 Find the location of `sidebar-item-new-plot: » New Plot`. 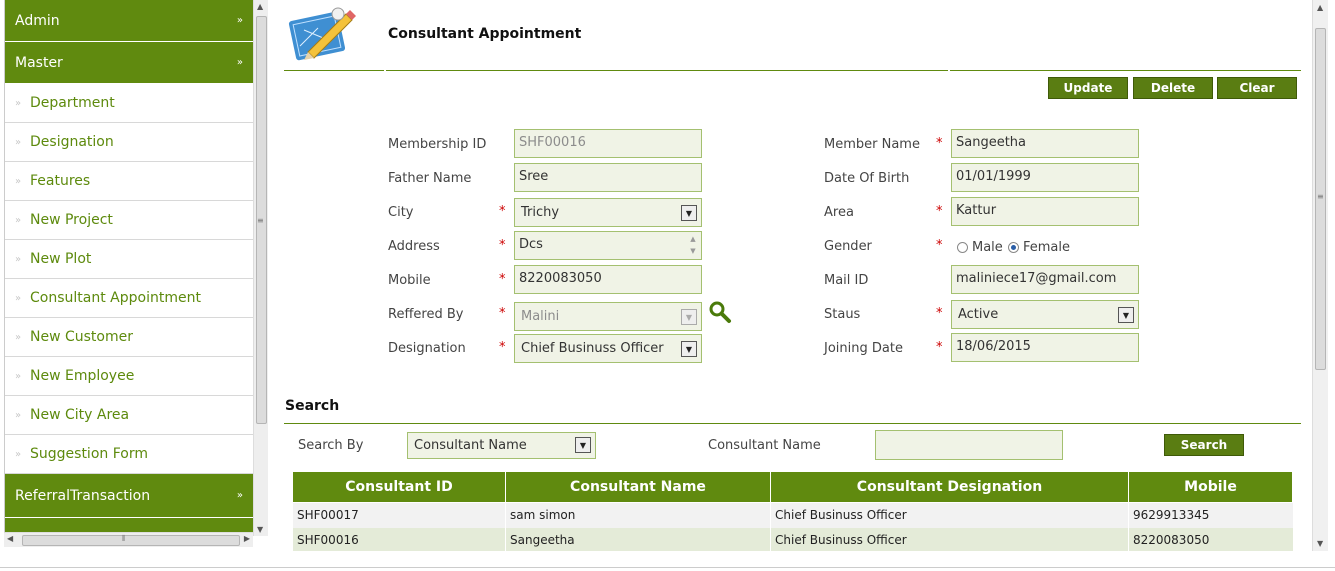

sidebar-item-new-plot: » New Plot is located at coordinates (129, 259).